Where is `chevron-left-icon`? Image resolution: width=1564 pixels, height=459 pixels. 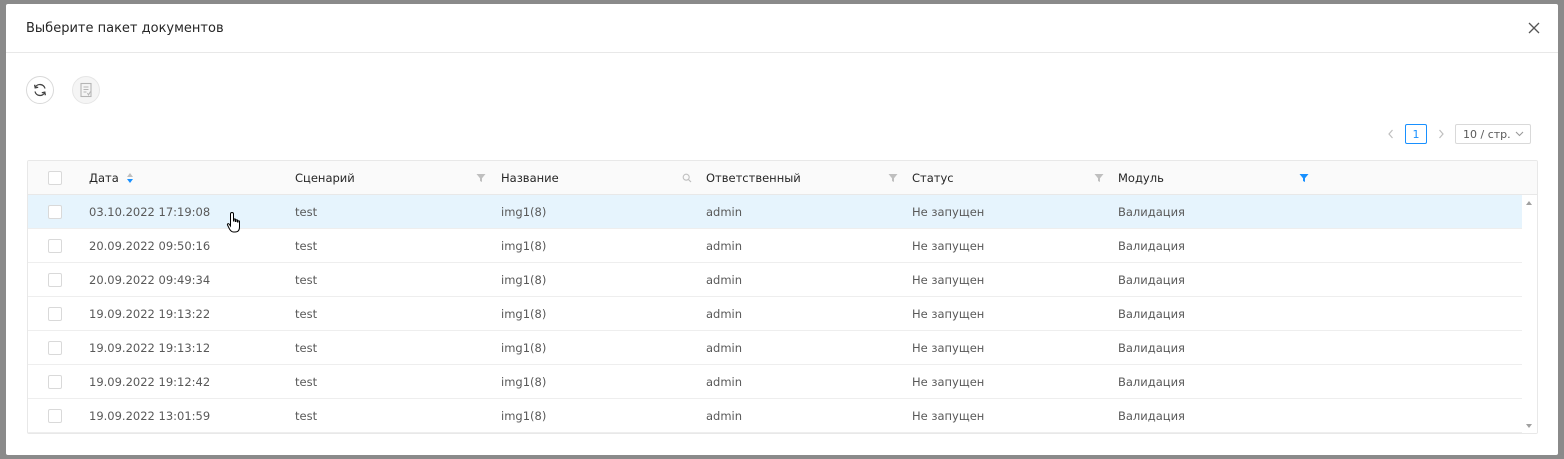 chevron-left-icon is located at coordinates (1390, 134).